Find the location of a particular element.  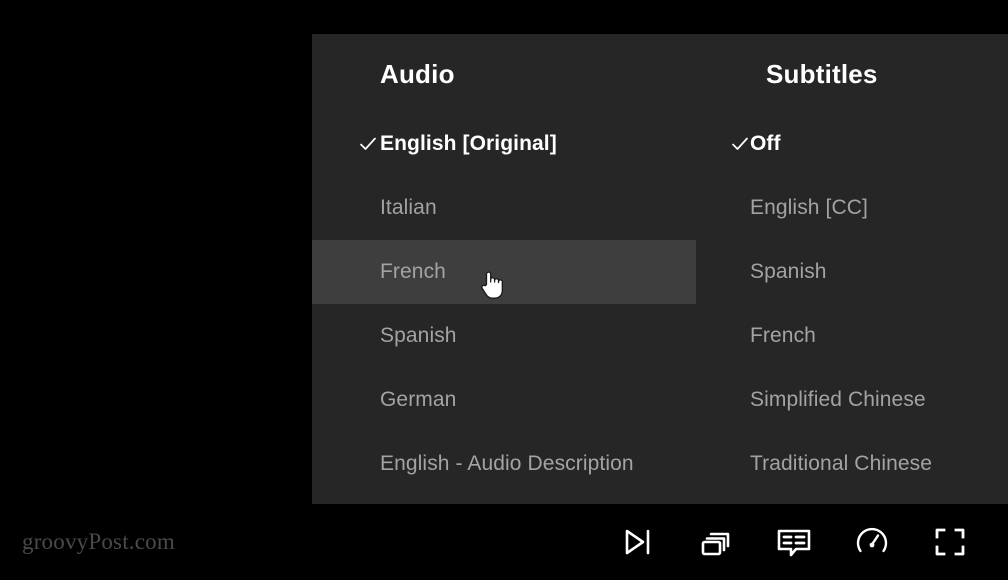

option-label: Simplified Chinese is located at coordinates (838, 399).